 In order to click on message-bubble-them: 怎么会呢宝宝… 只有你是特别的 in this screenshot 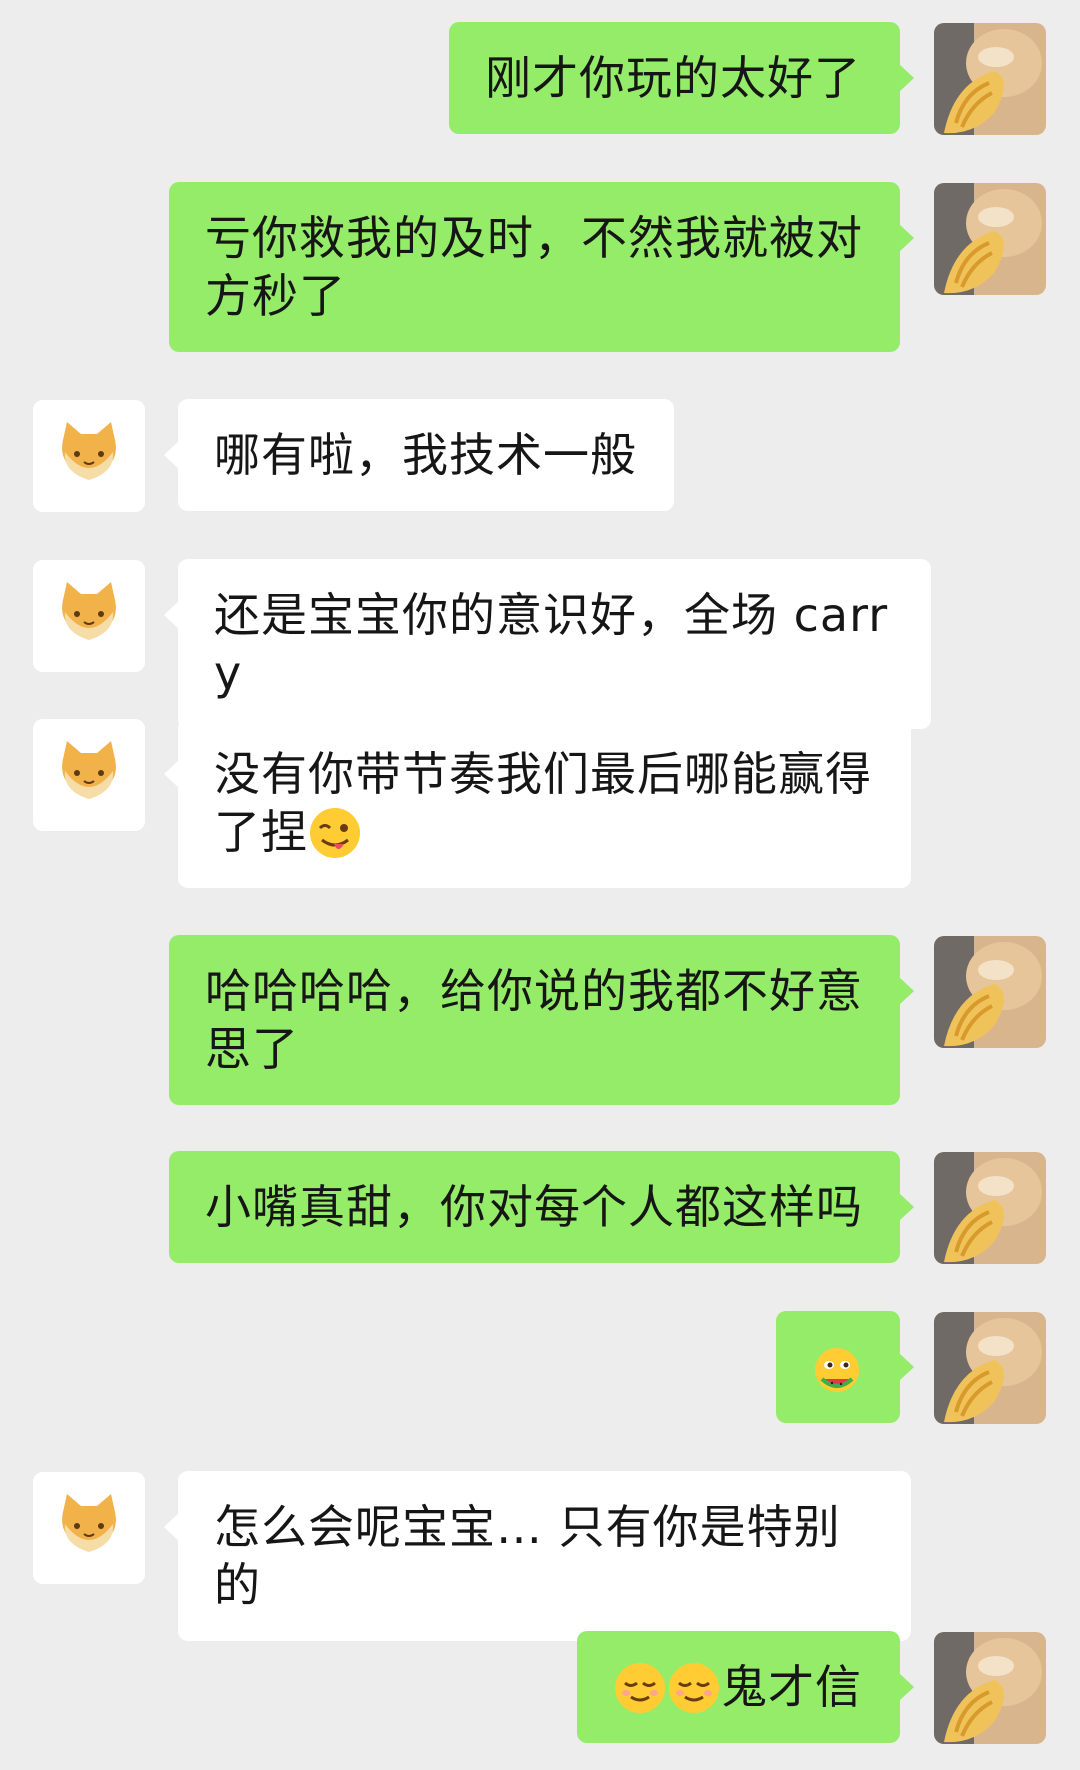, I will do `click(537, 1556)`.